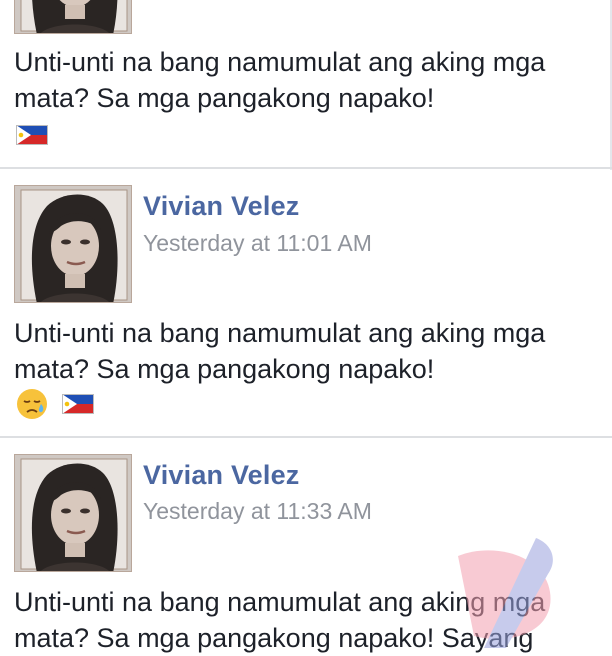 The height and width of the screenshot is (656, 612). I want to click on post-timestamp: Yesterday at 11:33 AM, so click(257, 511).